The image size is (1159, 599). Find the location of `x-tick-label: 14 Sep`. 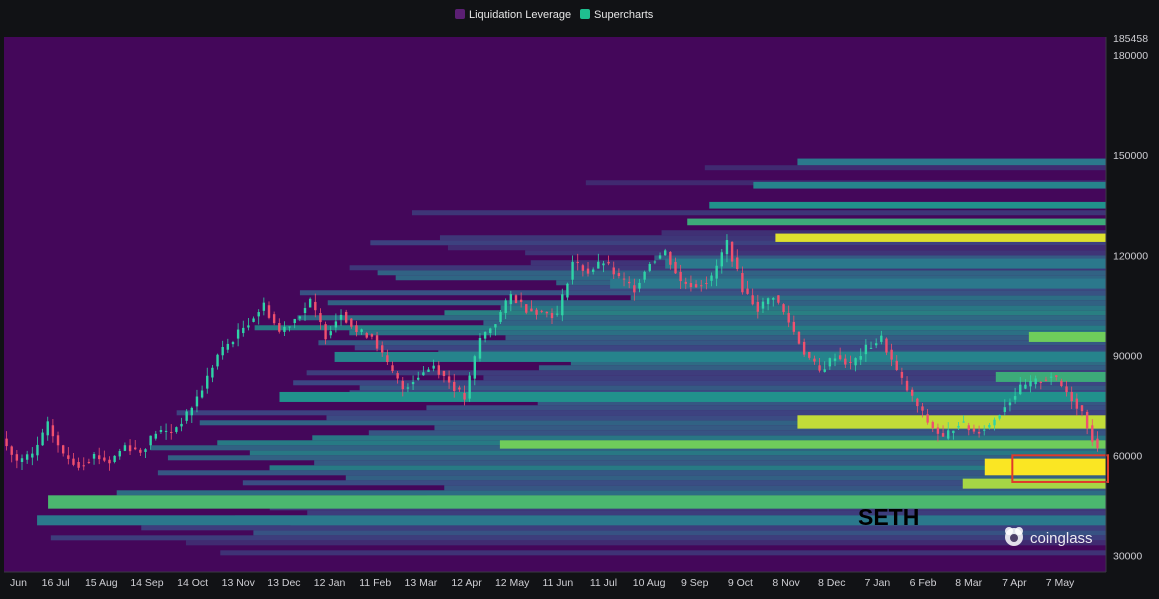

x-tick-label: 14 Sep is located at coordinates (146, 583).